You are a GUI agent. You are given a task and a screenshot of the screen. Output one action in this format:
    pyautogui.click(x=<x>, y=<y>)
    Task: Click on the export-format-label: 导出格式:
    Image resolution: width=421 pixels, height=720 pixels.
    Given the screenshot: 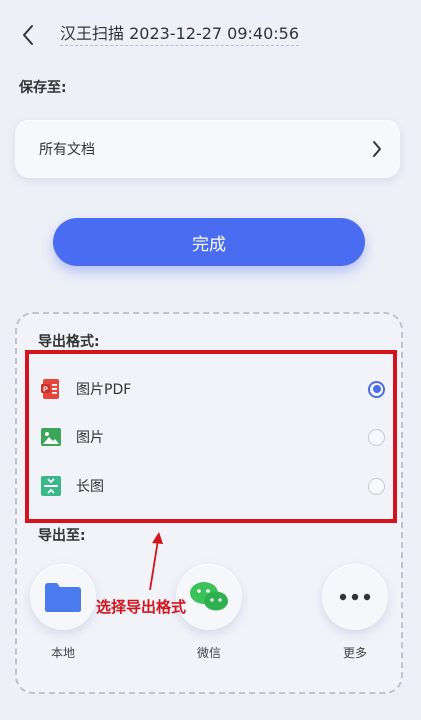 What is the action you would take?
    pyautogui.click(x=69, y=342)
    